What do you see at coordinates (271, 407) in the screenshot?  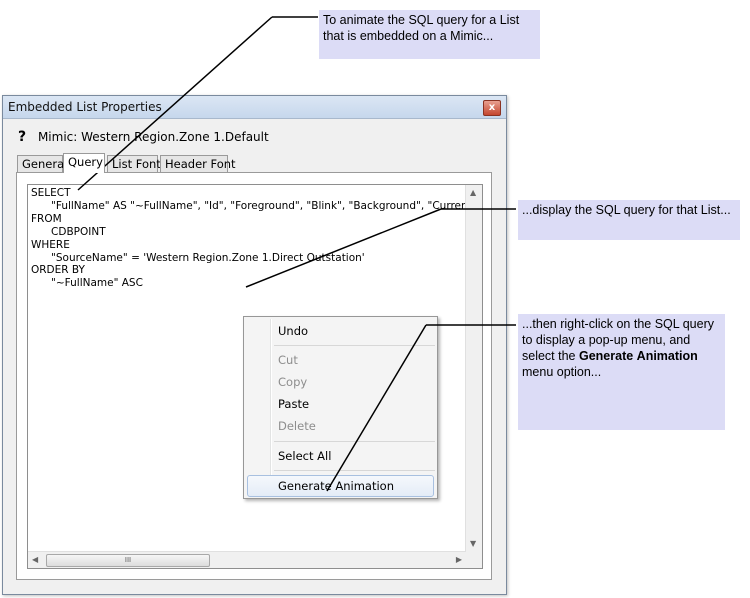 I see `menu-gutter` at bounding box center [271, 407].